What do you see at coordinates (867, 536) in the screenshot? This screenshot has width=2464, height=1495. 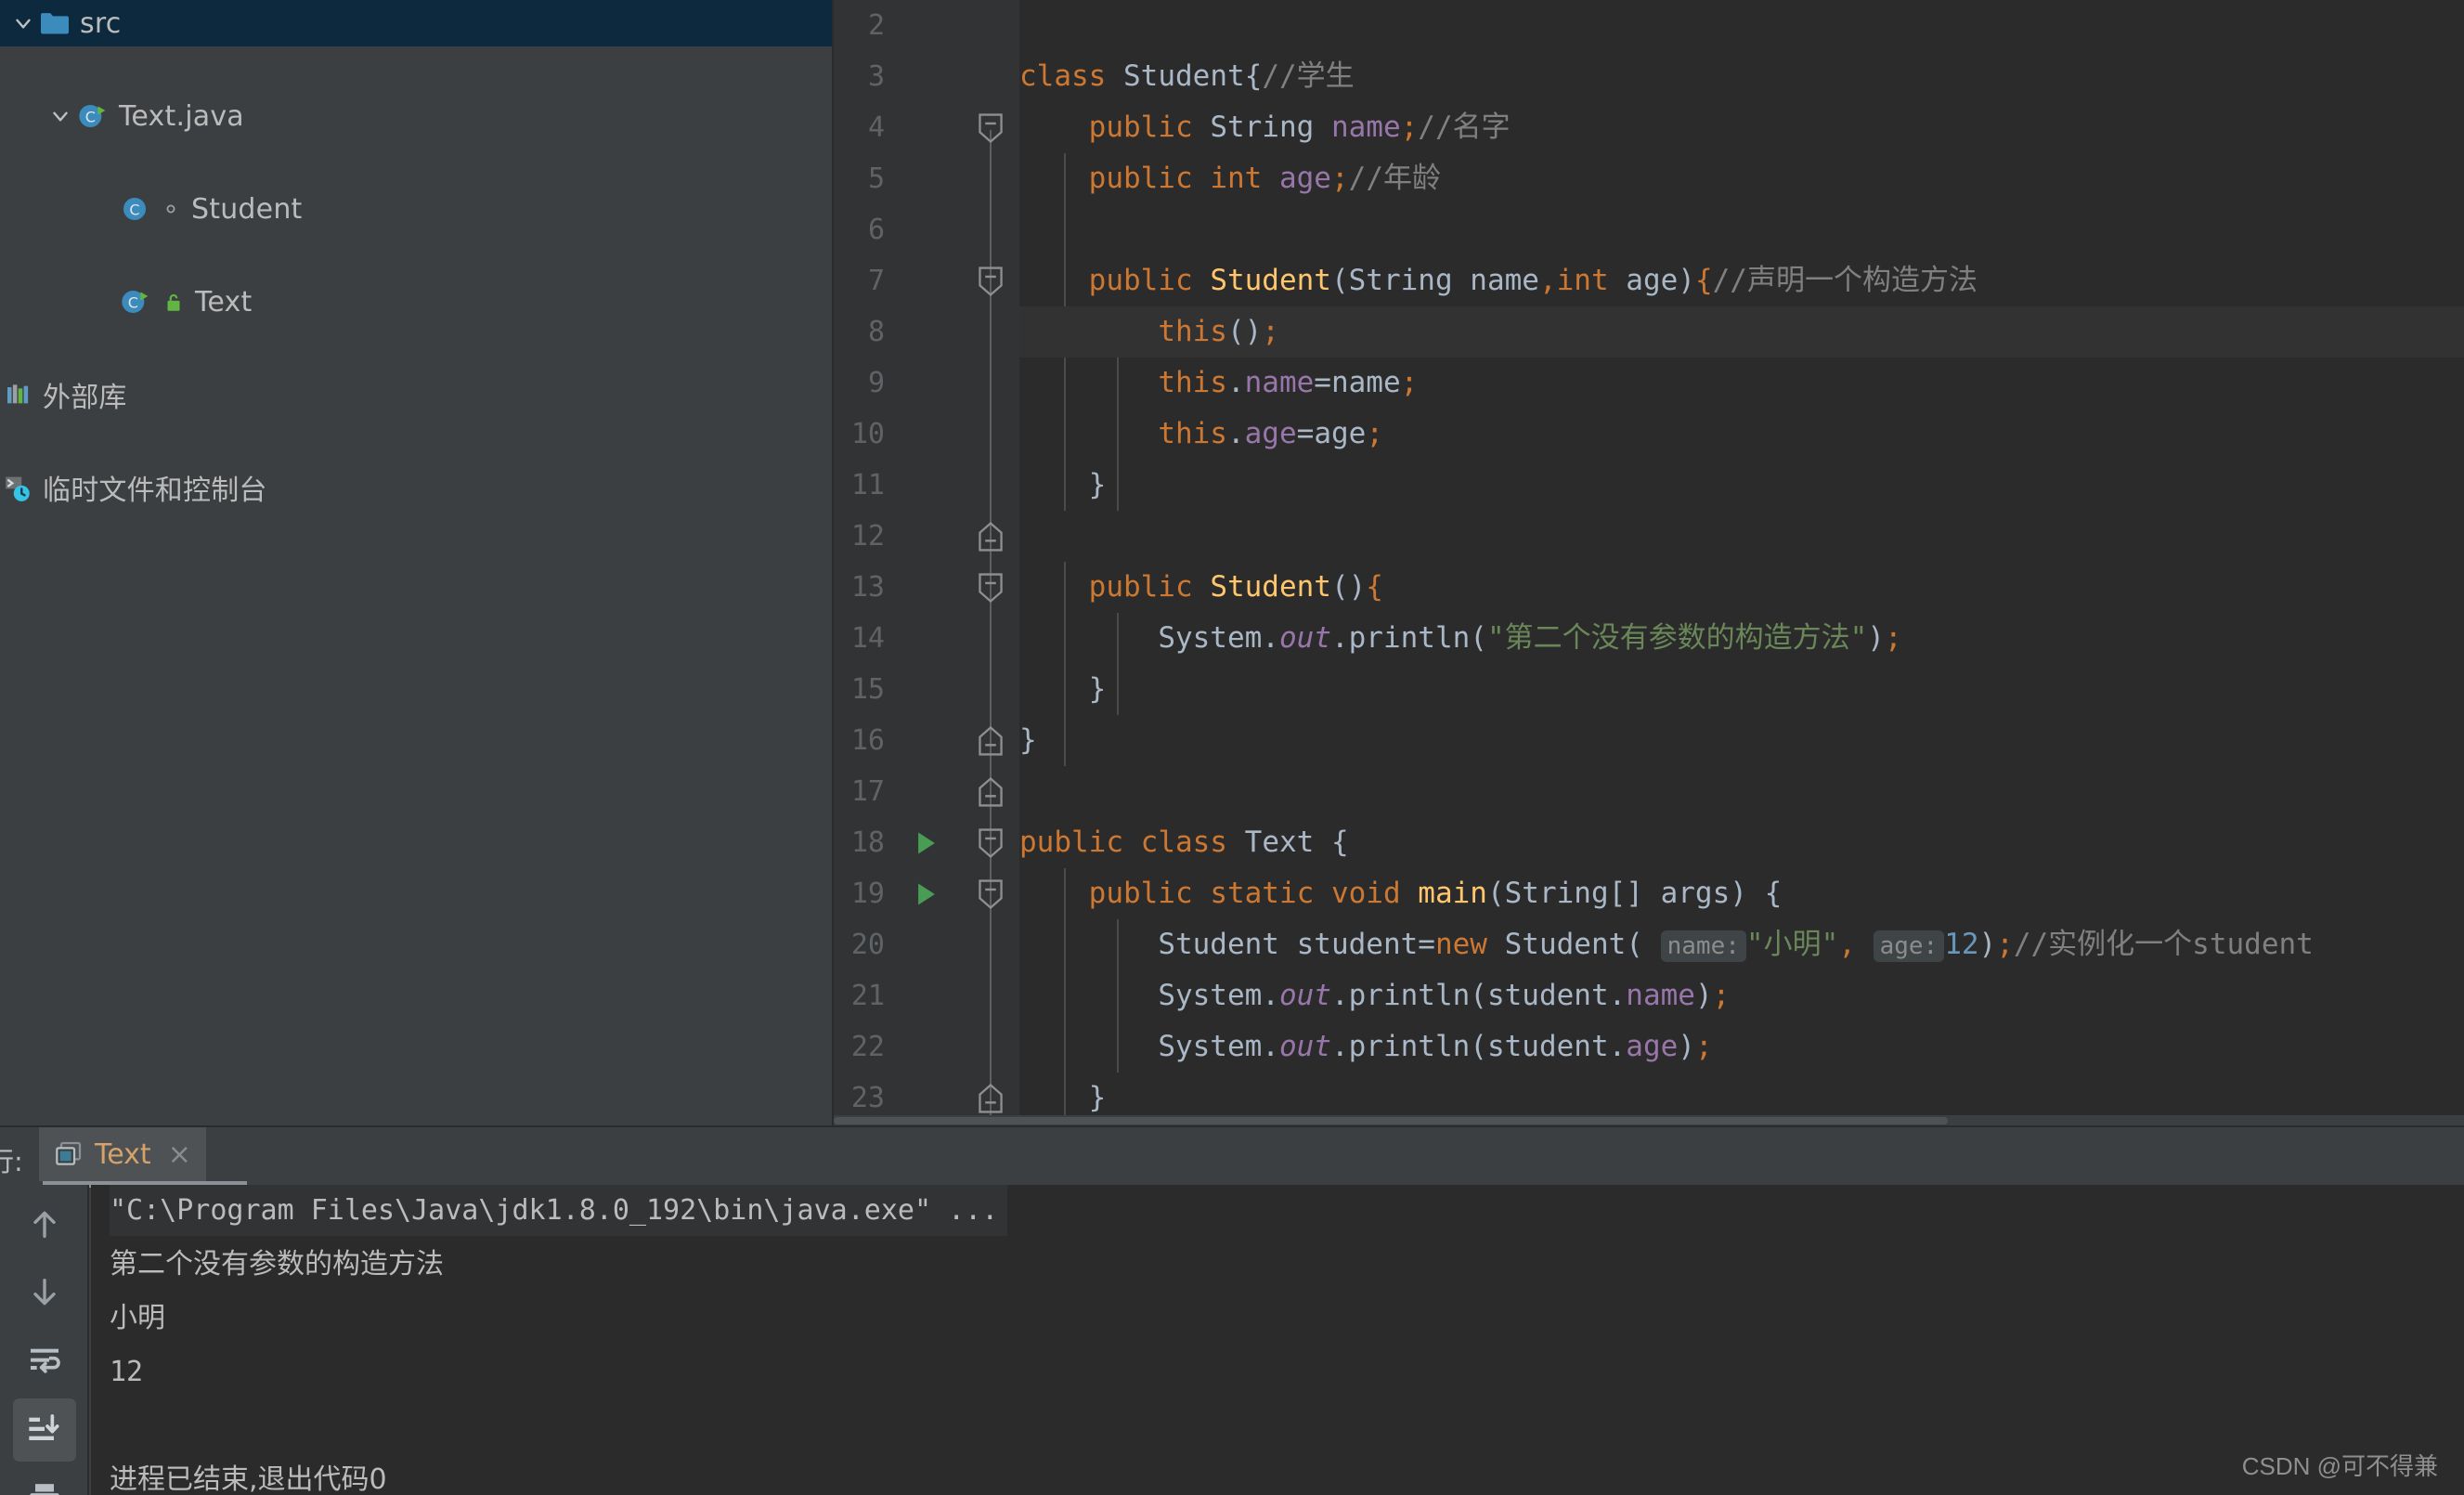 I see `line-number: 12` at bounding box center [867, 536].